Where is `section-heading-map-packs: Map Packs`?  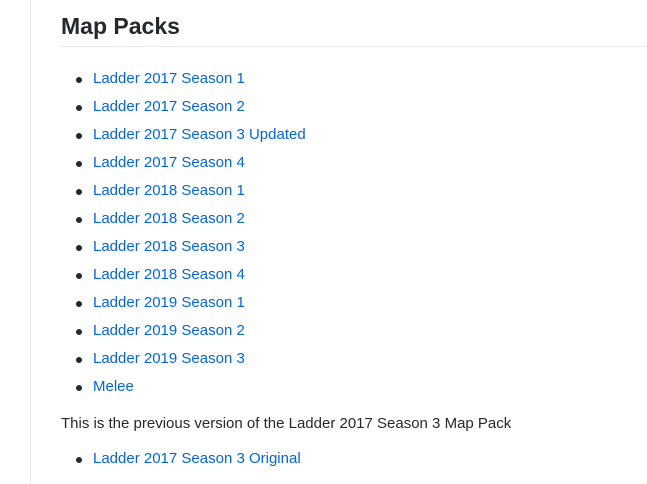
section-heading-map-packs: Map Packs is located at coordinates (354, 23).